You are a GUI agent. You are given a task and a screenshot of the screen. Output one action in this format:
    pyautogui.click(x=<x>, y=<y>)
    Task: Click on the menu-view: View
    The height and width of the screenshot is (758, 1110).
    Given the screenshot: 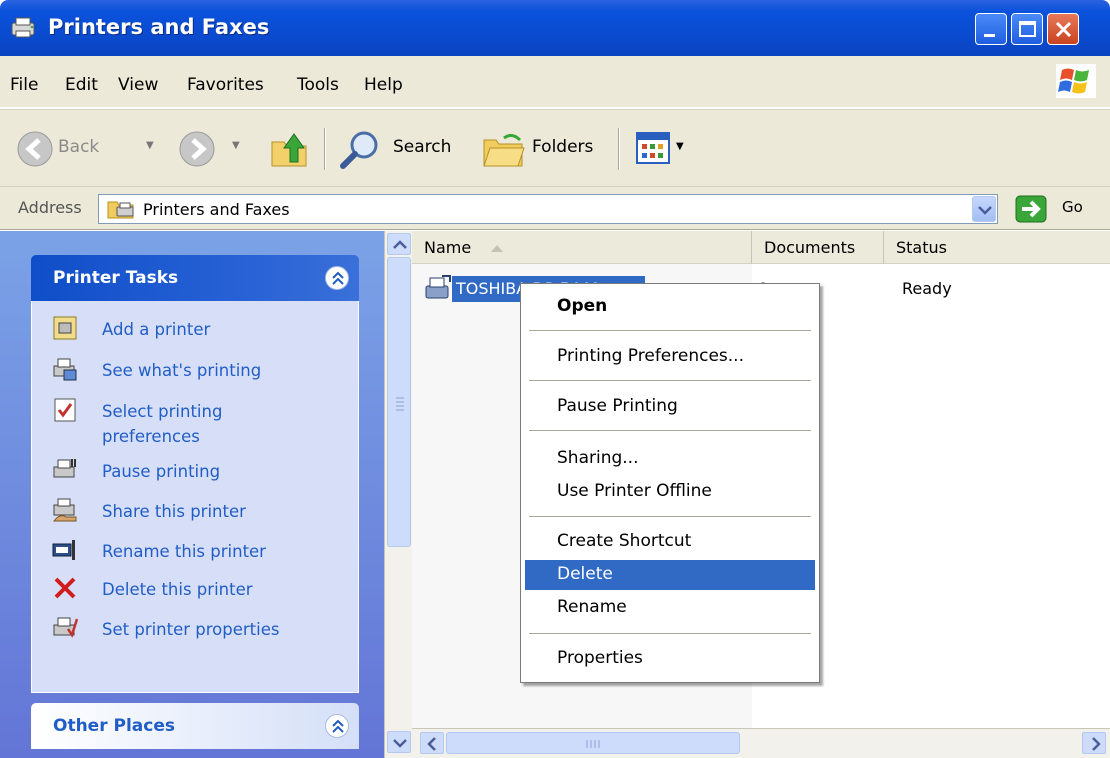 What is the action you would take?
    pyautogui.click(x=138, y=85)
    